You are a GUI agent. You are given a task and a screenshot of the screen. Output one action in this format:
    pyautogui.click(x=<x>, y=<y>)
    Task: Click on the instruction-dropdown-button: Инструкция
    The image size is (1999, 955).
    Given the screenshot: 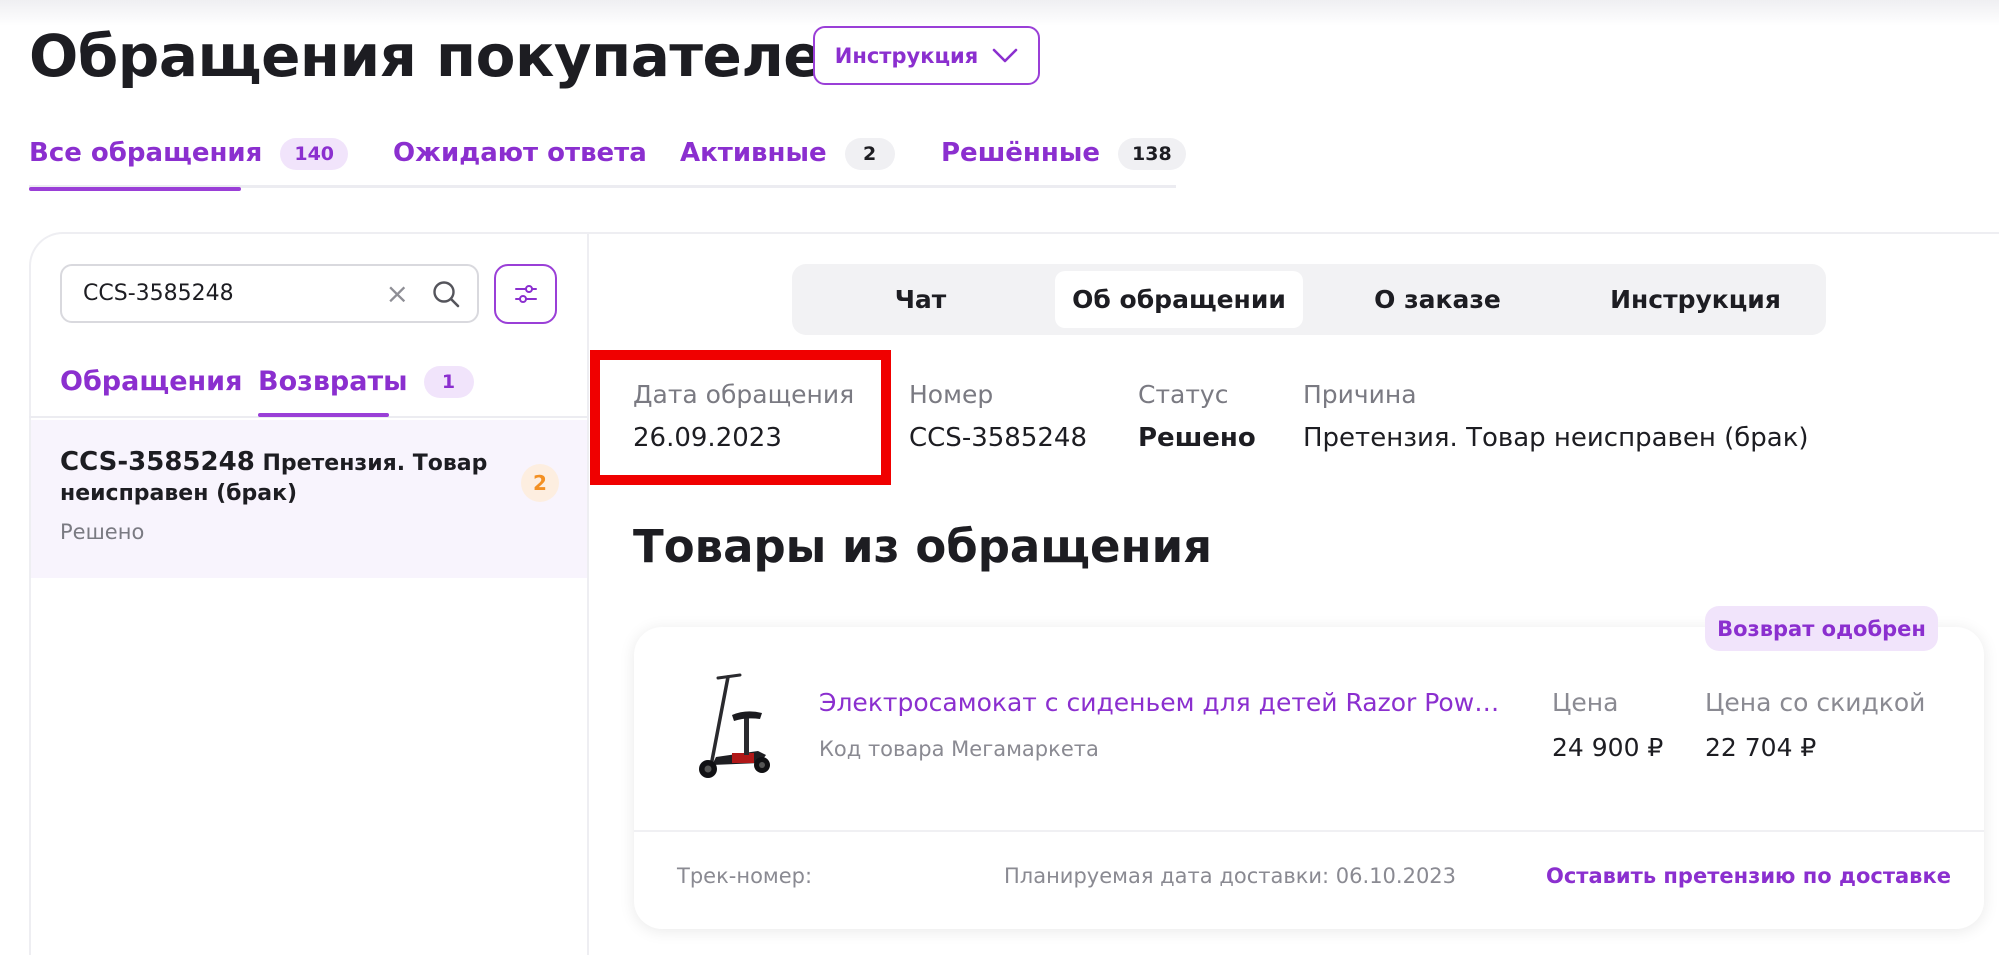 What is the action you would take?
    pyautogui.click(x=926, y=55)
    